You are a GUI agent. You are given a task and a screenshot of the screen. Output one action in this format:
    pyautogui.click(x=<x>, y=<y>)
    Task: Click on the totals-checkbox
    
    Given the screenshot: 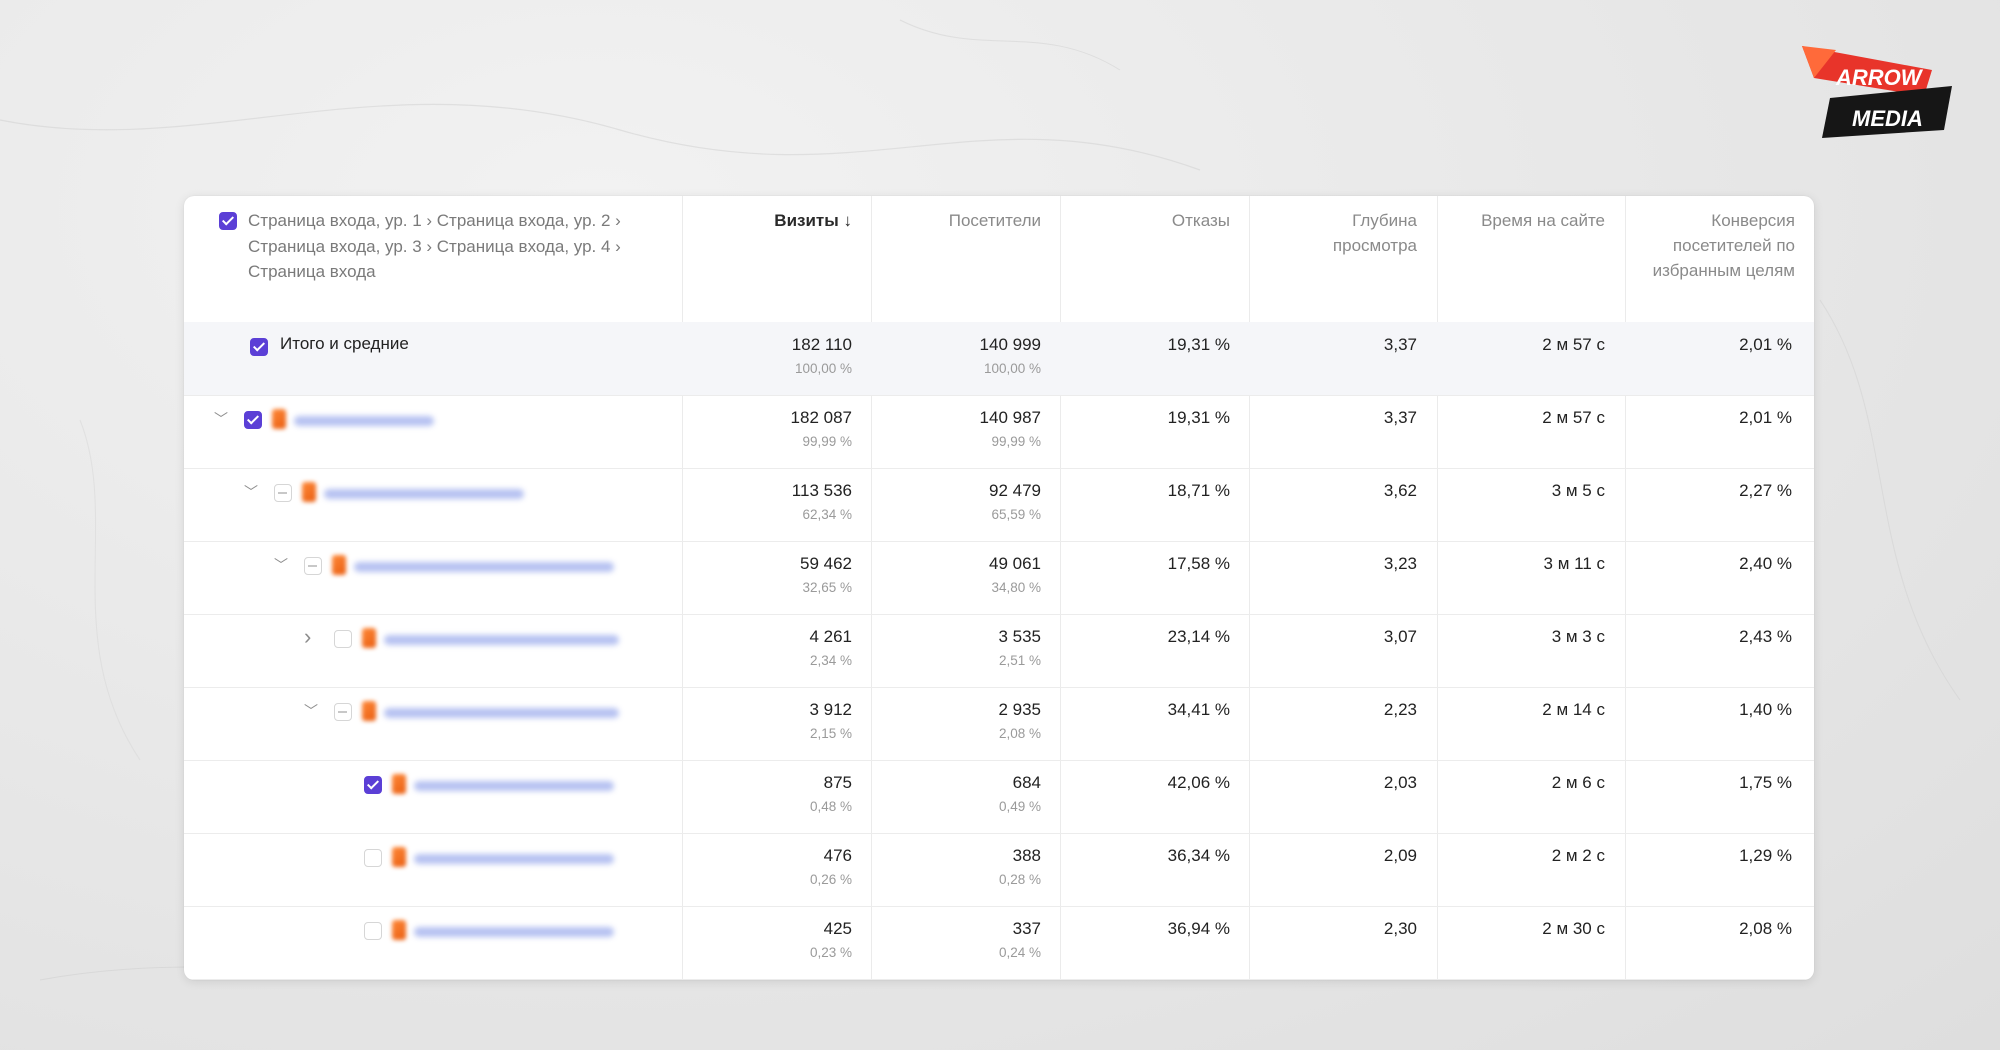 What is the action you would take?
    pyautogui.click(x=259, y=347)
    